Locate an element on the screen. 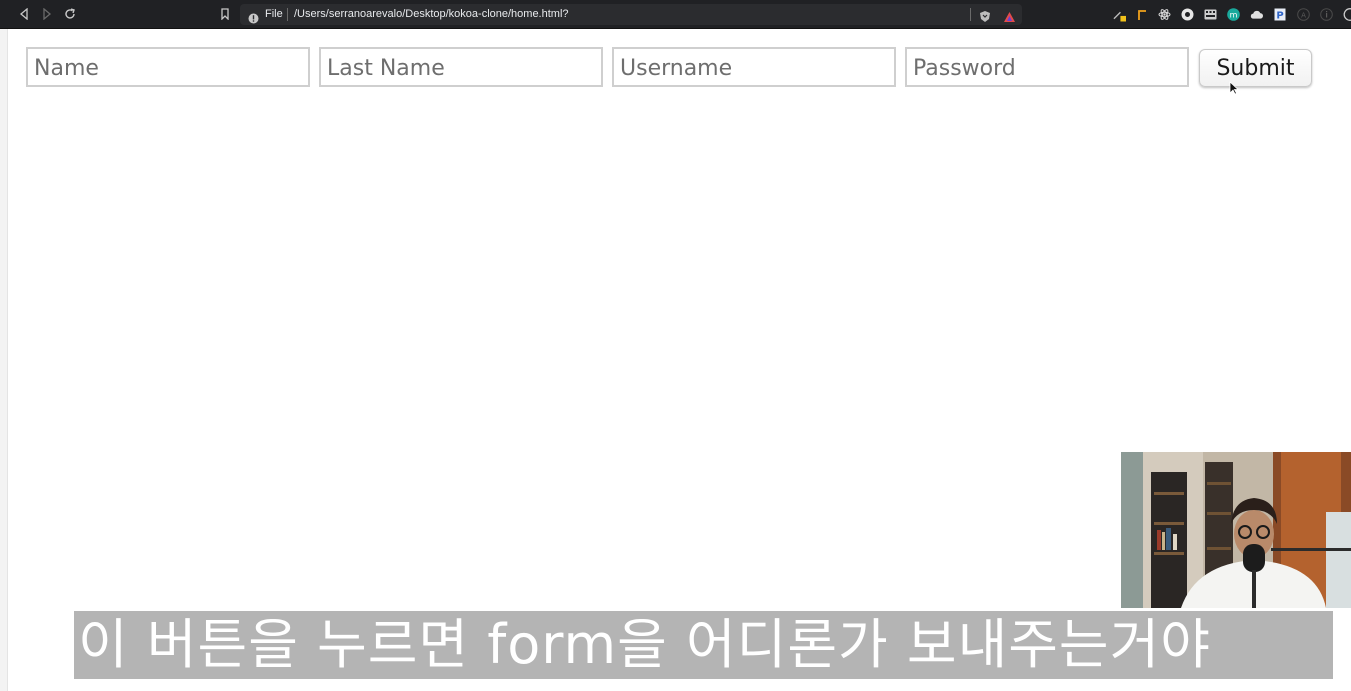 This screenshot has height=691, width=1351. name-input is located at coordinates (168, 67).